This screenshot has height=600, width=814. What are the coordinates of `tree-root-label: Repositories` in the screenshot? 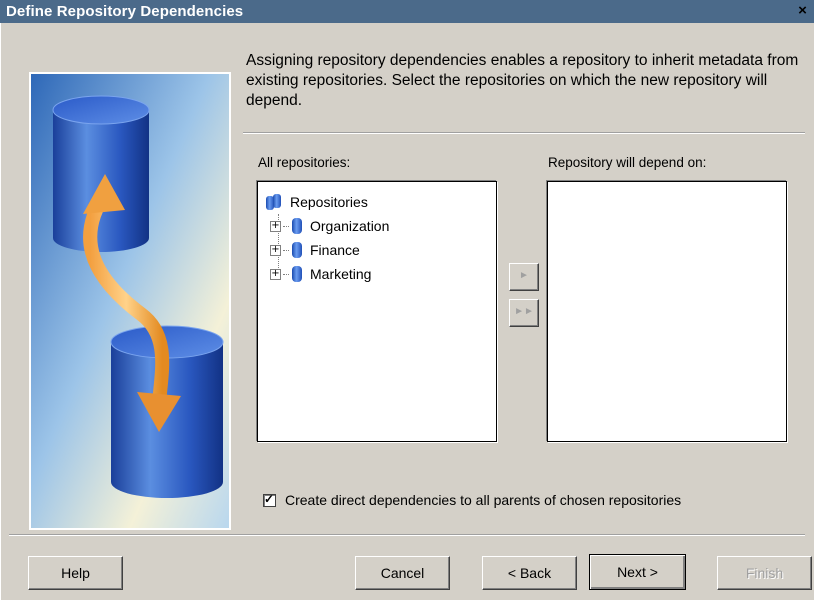 It's located at (329, 202).